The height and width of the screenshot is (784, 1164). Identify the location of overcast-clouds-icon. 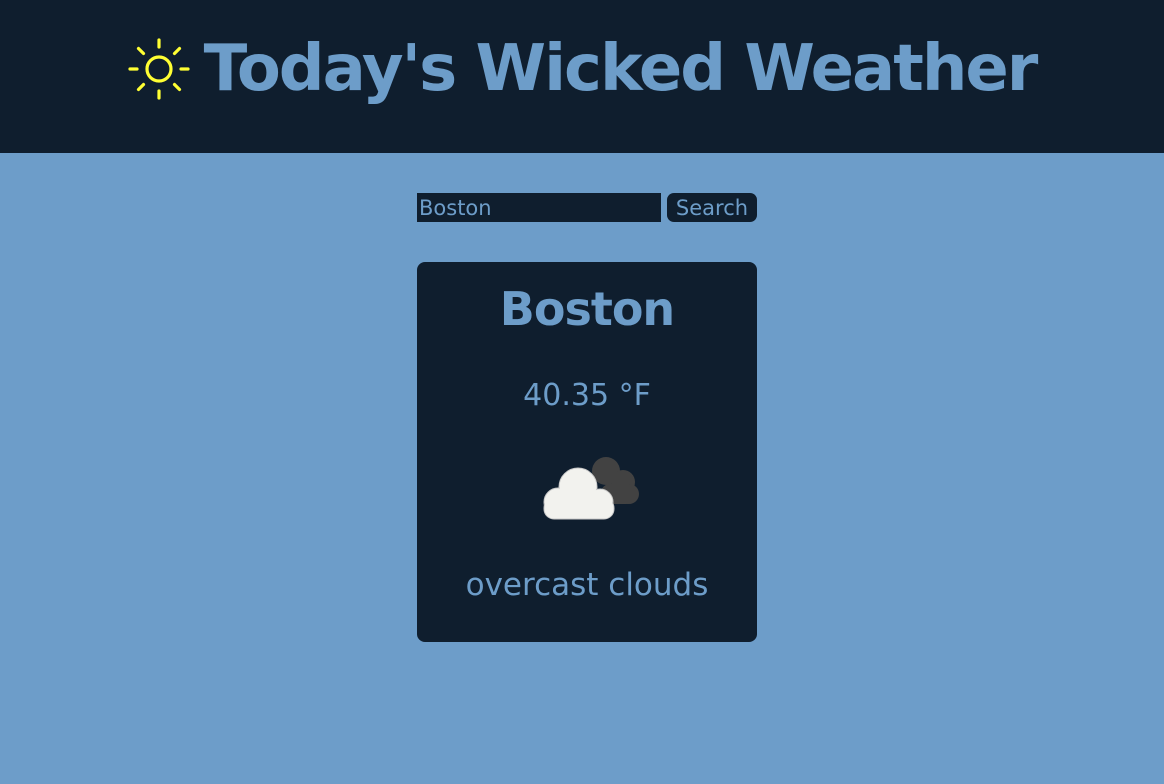
(591, 488).